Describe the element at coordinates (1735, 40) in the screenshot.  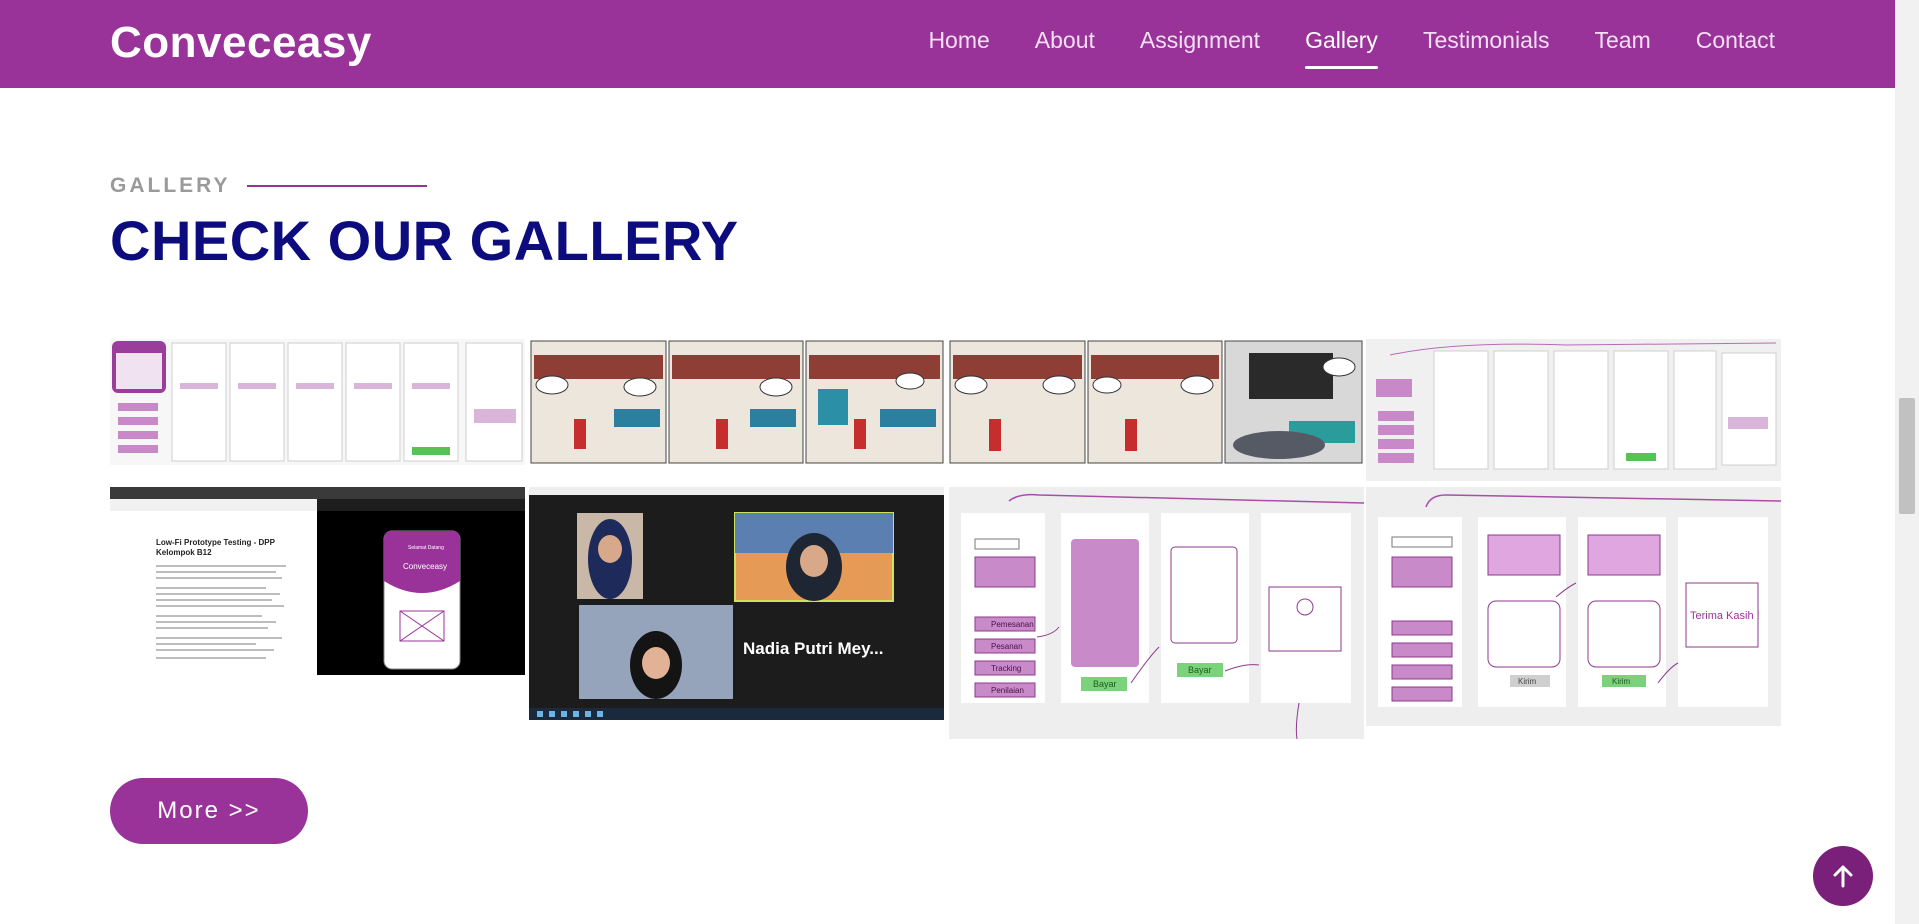
I see `nav-contact: Contact` at that location.